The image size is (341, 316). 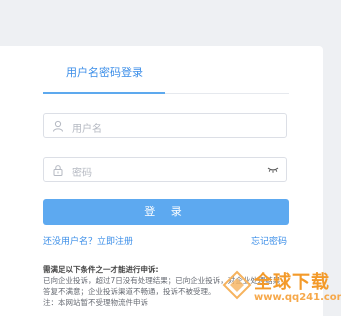 I want to click on username-field: 用户名, so click(x=165, y=125).